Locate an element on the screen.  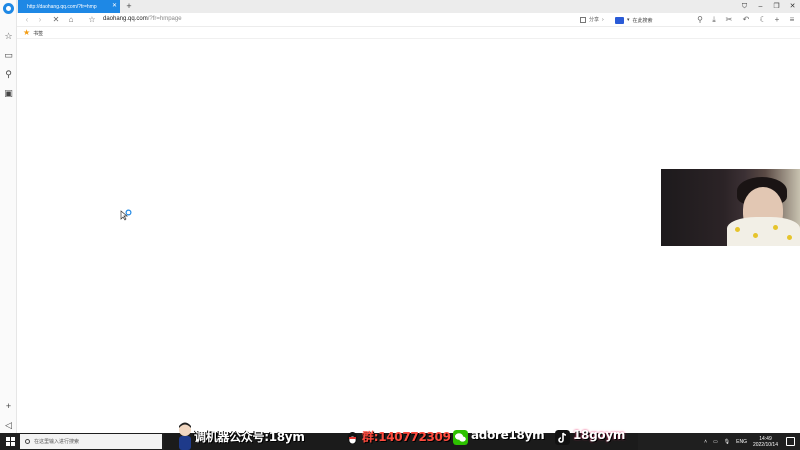
close-window-button: ✕ is located at coordinates (792, 6).